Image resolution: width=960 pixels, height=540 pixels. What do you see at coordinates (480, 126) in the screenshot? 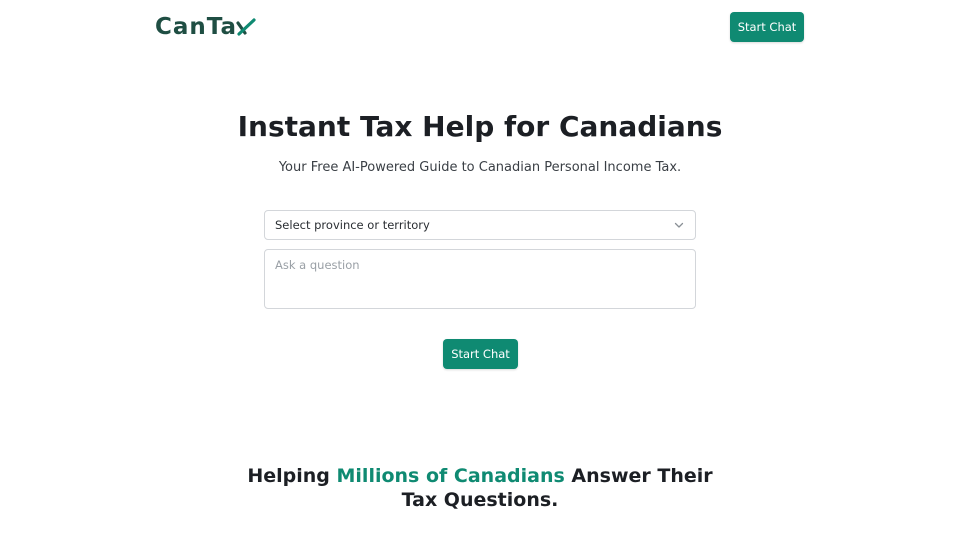
I see `hero-title: Instant Tax Help for Canadians` at bounding box center [480, 126].